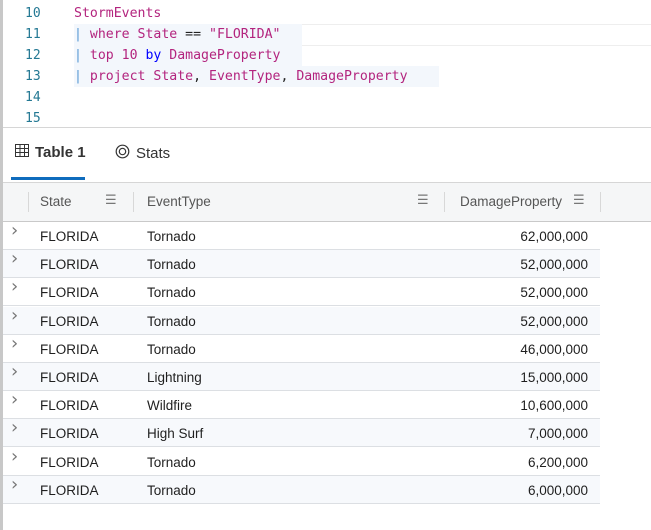 The image size is (651, 530). I want to click on line-number: 14, so click(33, 97).